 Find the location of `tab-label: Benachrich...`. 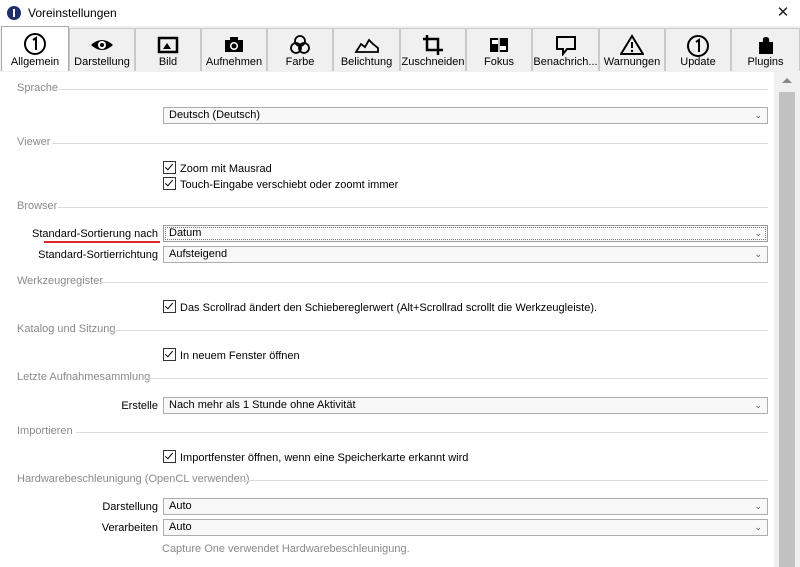

tab-label: Benachrich... is located at coordinates (565, 62).